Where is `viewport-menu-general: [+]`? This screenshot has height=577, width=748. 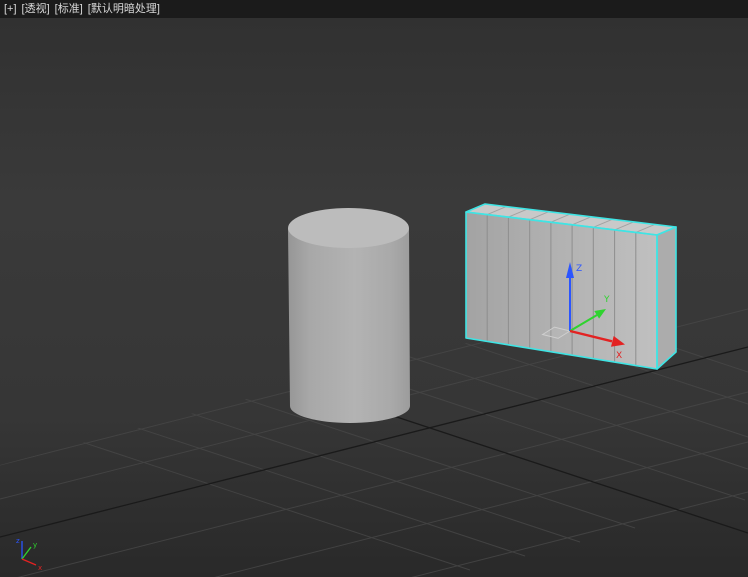 viewport-menu-general: [+] is located at coordinates (10, 9).